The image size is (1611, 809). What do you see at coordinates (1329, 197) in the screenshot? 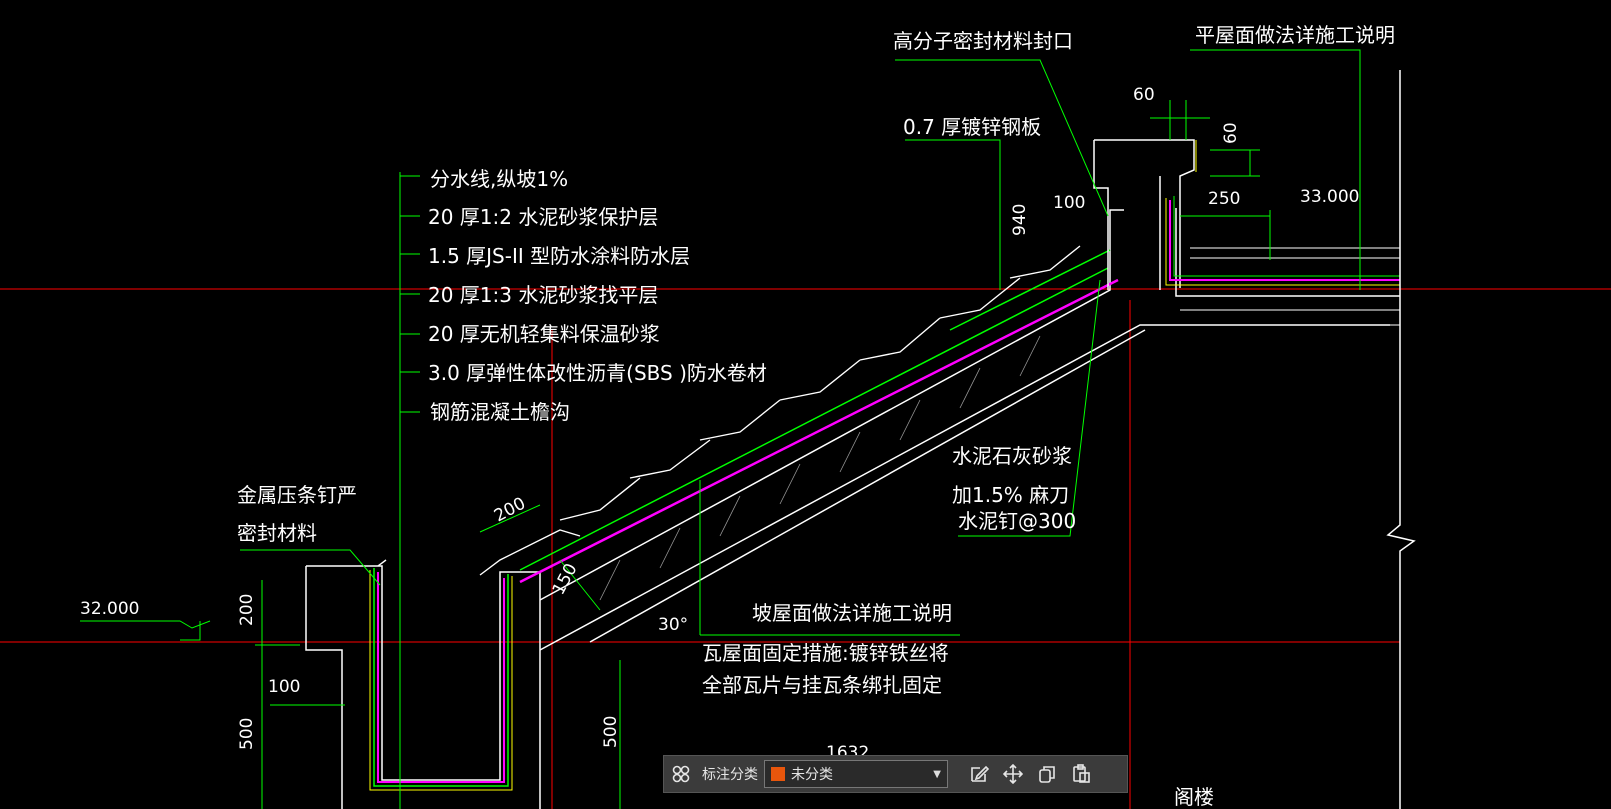
I see `elevation-33: 33.000` at bounding box center [1329, 197].